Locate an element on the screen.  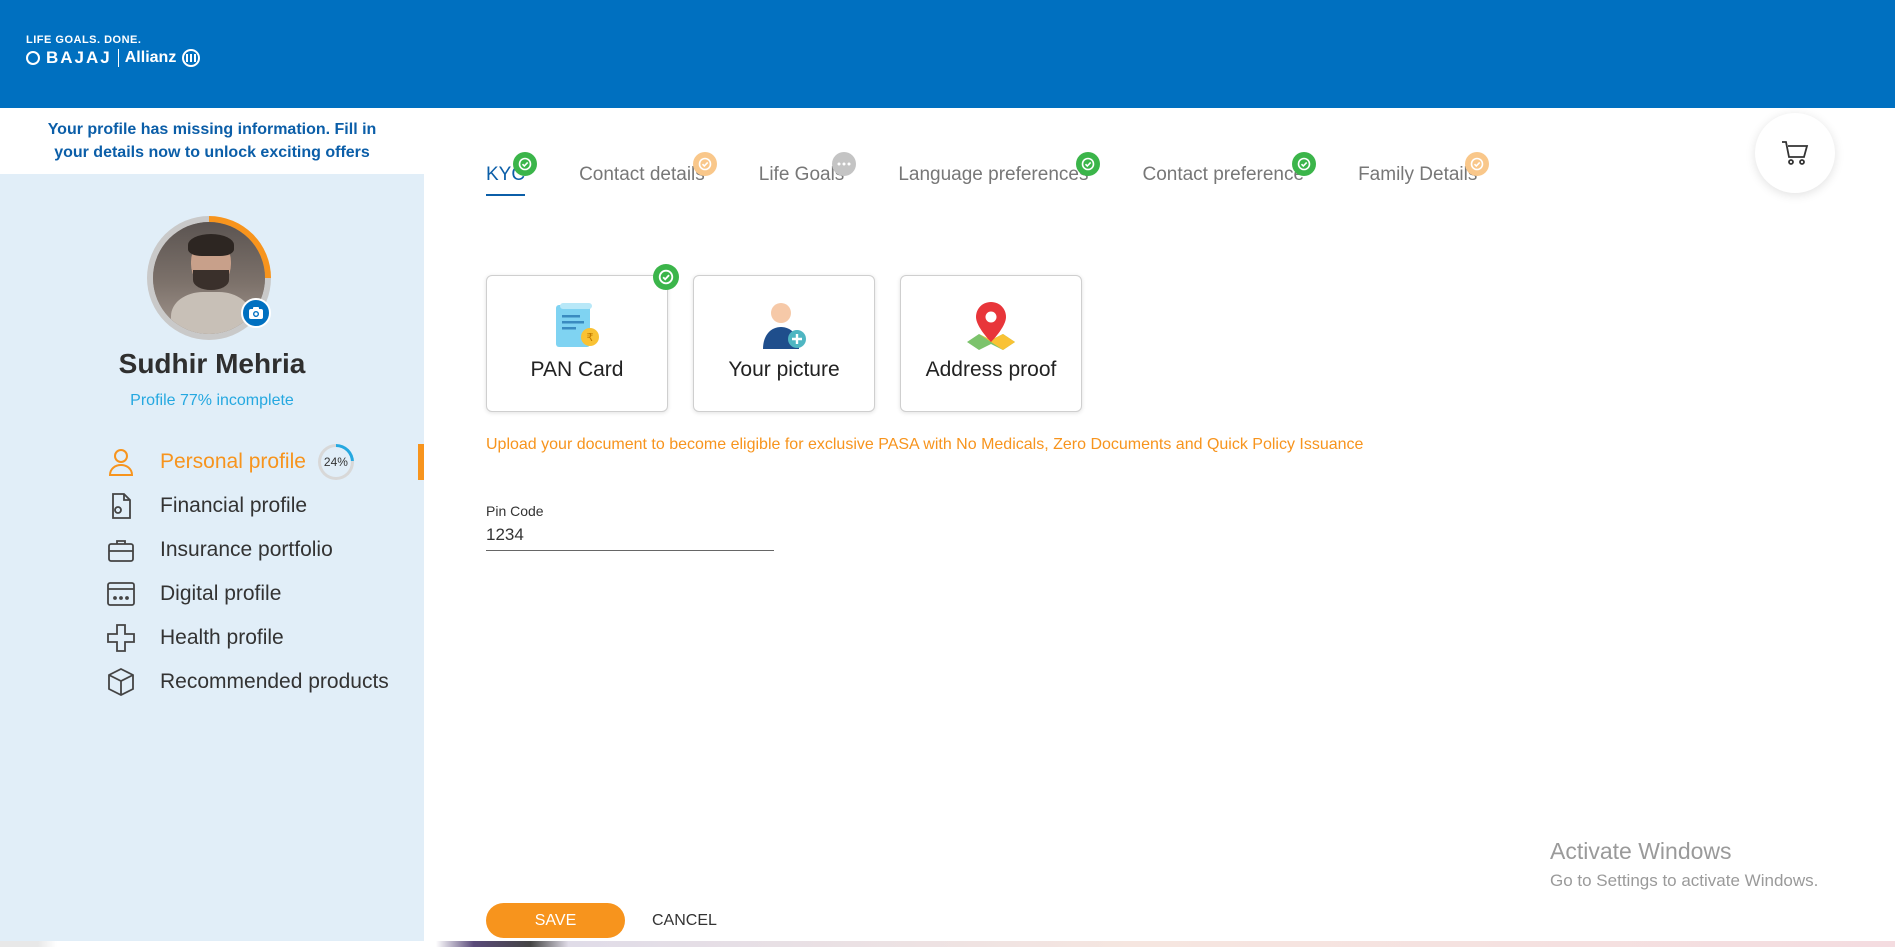
camera-icon is located at coordinates (256, 313).